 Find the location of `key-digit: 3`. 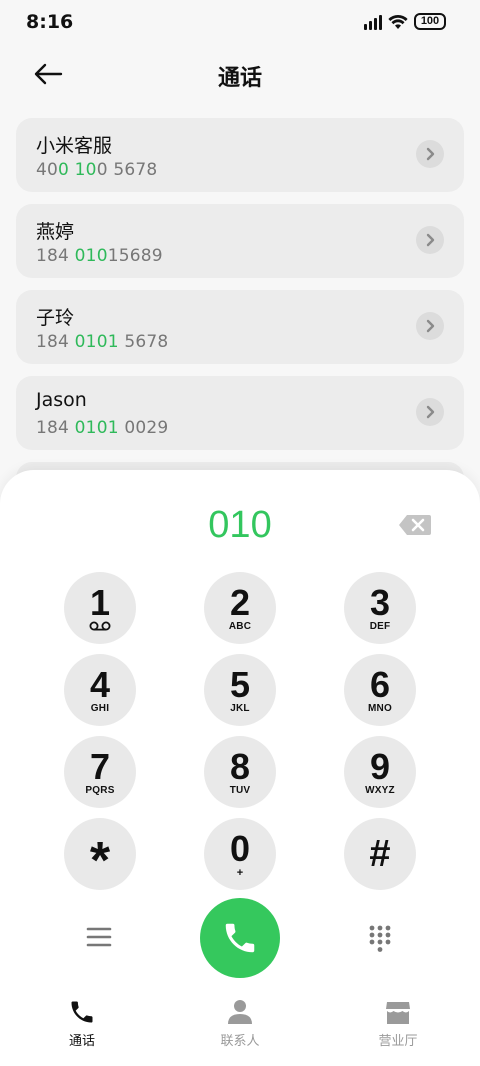

key-digit: 3 is located at coordinates (380, 602).